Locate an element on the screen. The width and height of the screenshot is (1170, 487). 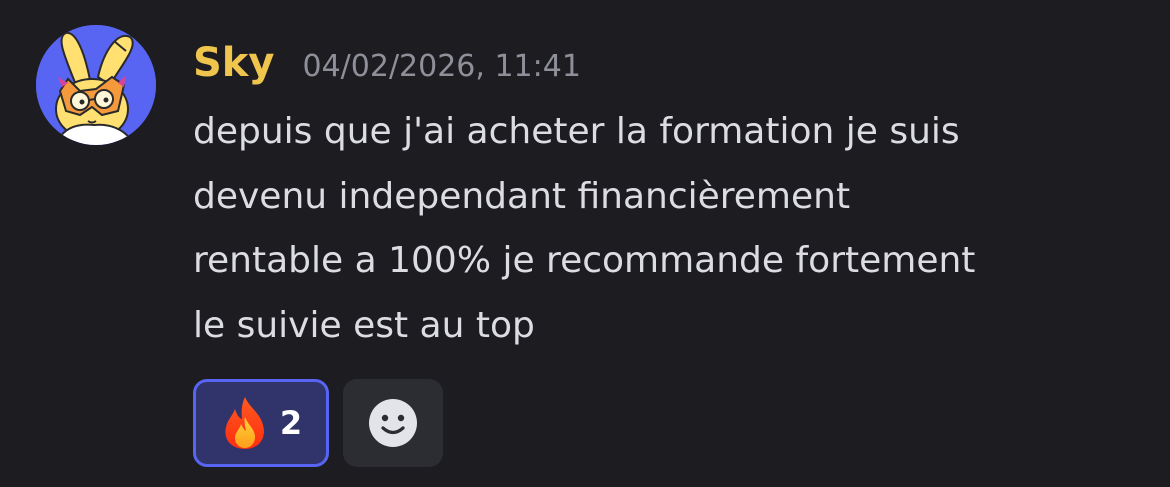
message-header: Sky 04/02/2026, 11:41 is located at coordinates (387, 63).